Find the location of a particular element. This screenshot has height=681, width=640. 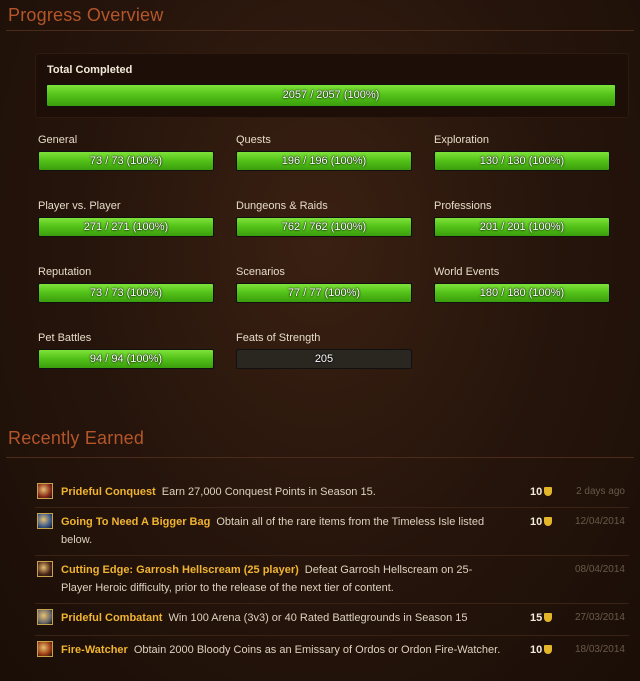

category-bar-professions: 201 / 201 (100%) is located at coordinates (522, 227).